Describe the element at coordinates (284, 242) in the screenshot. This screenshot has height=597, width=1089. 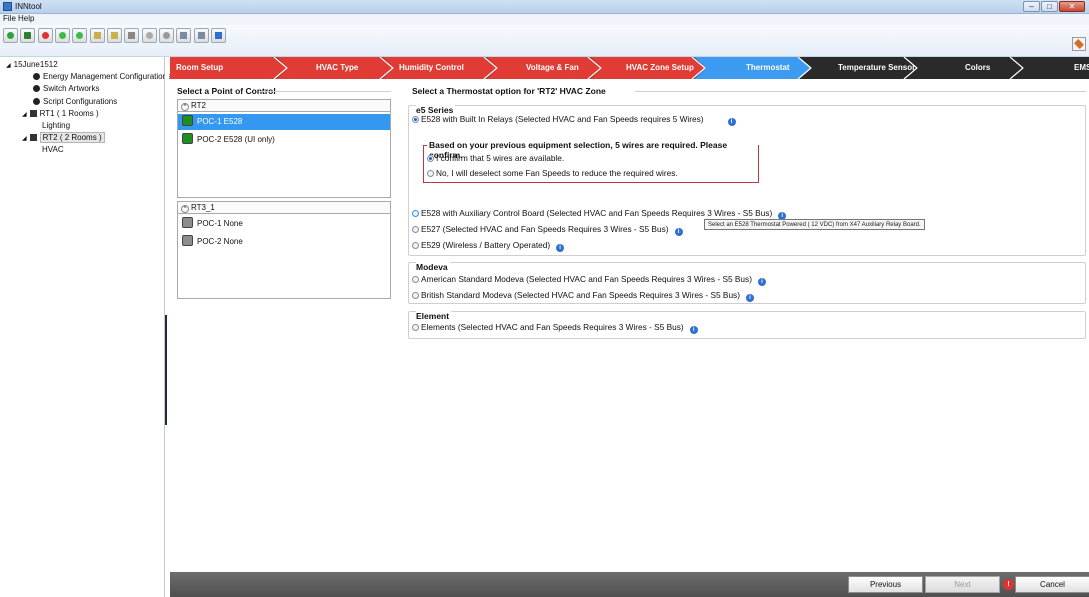
I see `poc-row: POC-2 None` at that location.